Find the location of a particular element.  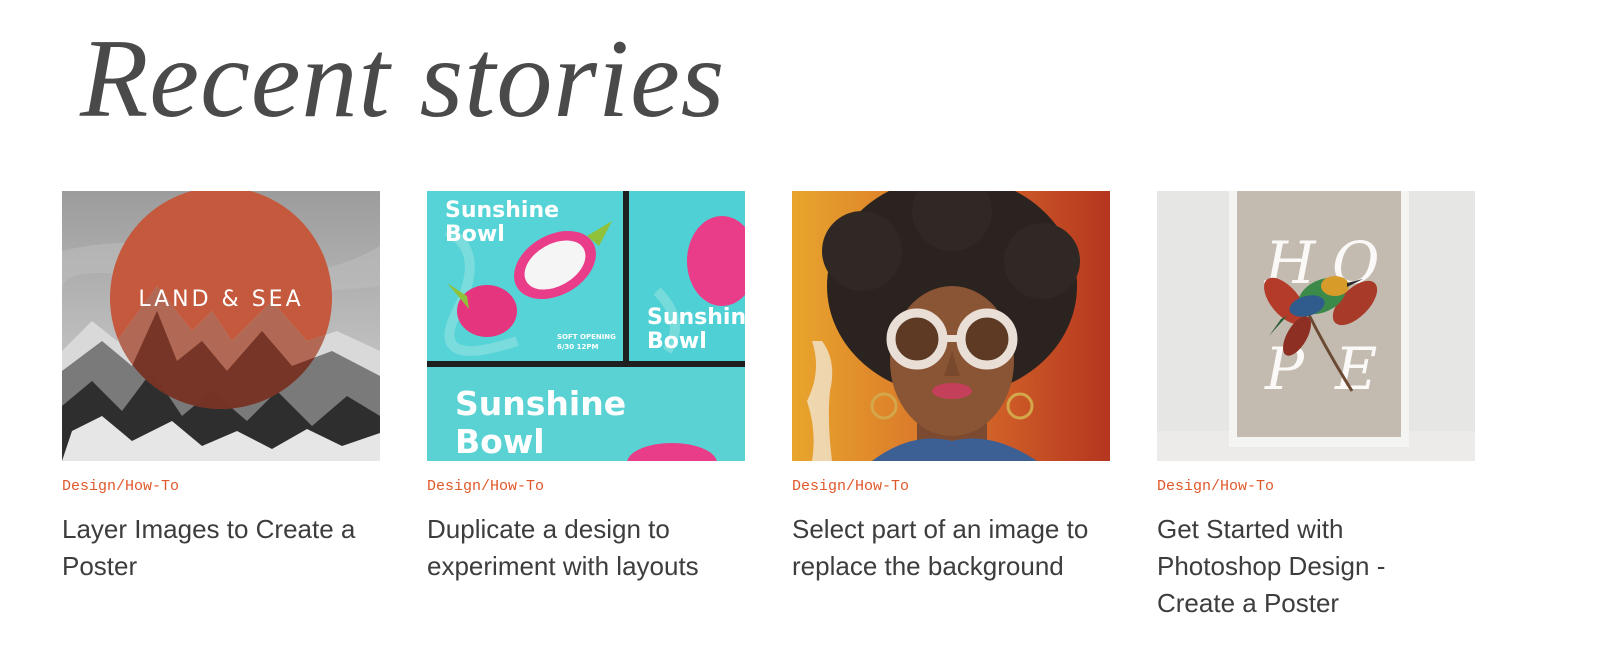

poster-overlay-text: LAND & SEA is located at coordinates (220, 299).